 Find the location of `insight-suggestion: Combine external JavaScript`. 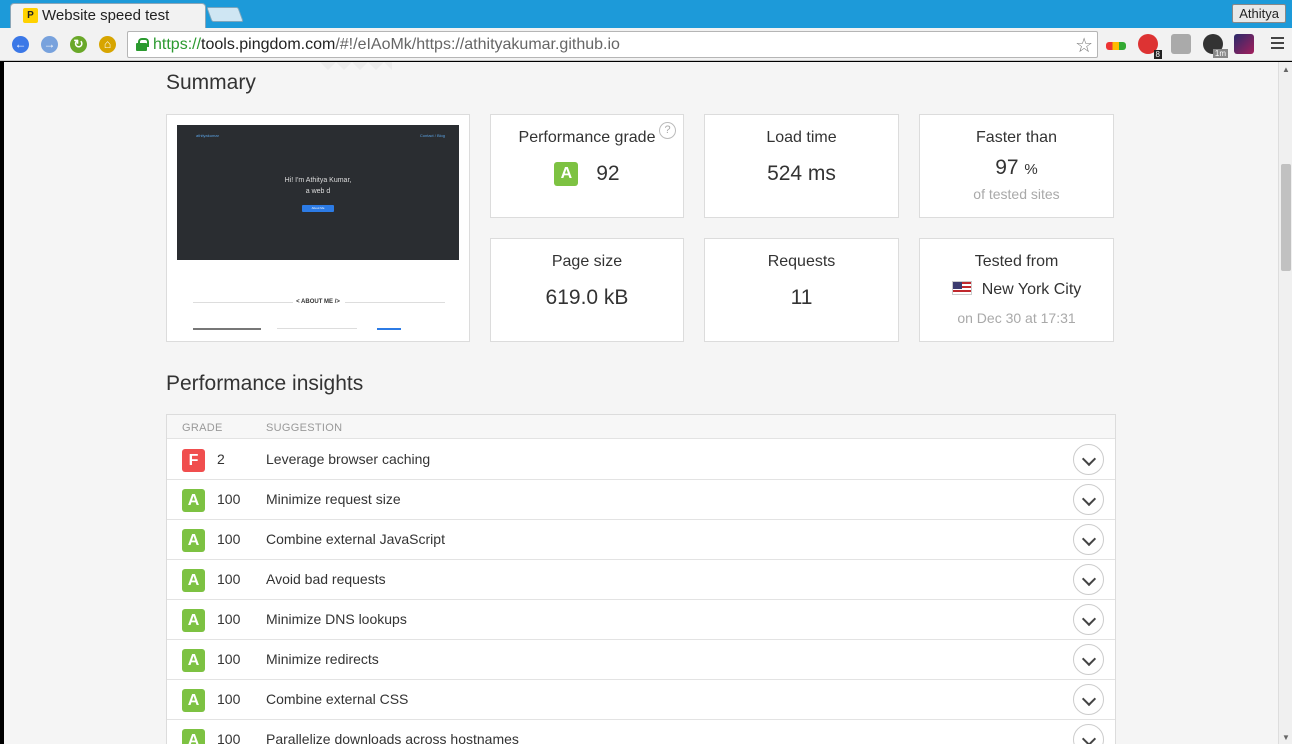

insight-suggestion: Combine external JavaScript is located at coordinates (355, 539).